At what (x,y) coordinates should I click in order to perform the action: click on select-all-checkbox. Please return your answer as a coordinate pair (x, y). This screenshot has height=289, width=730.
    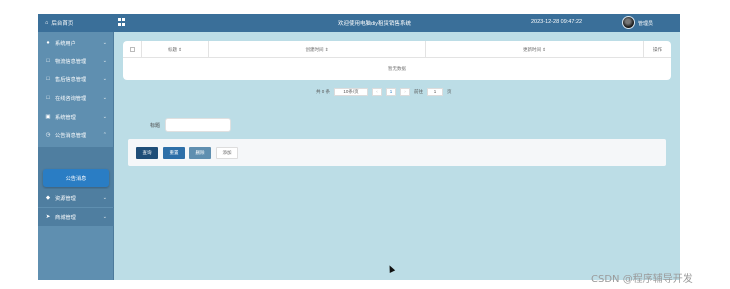
    Looking at the image, I should click on (132, 49).